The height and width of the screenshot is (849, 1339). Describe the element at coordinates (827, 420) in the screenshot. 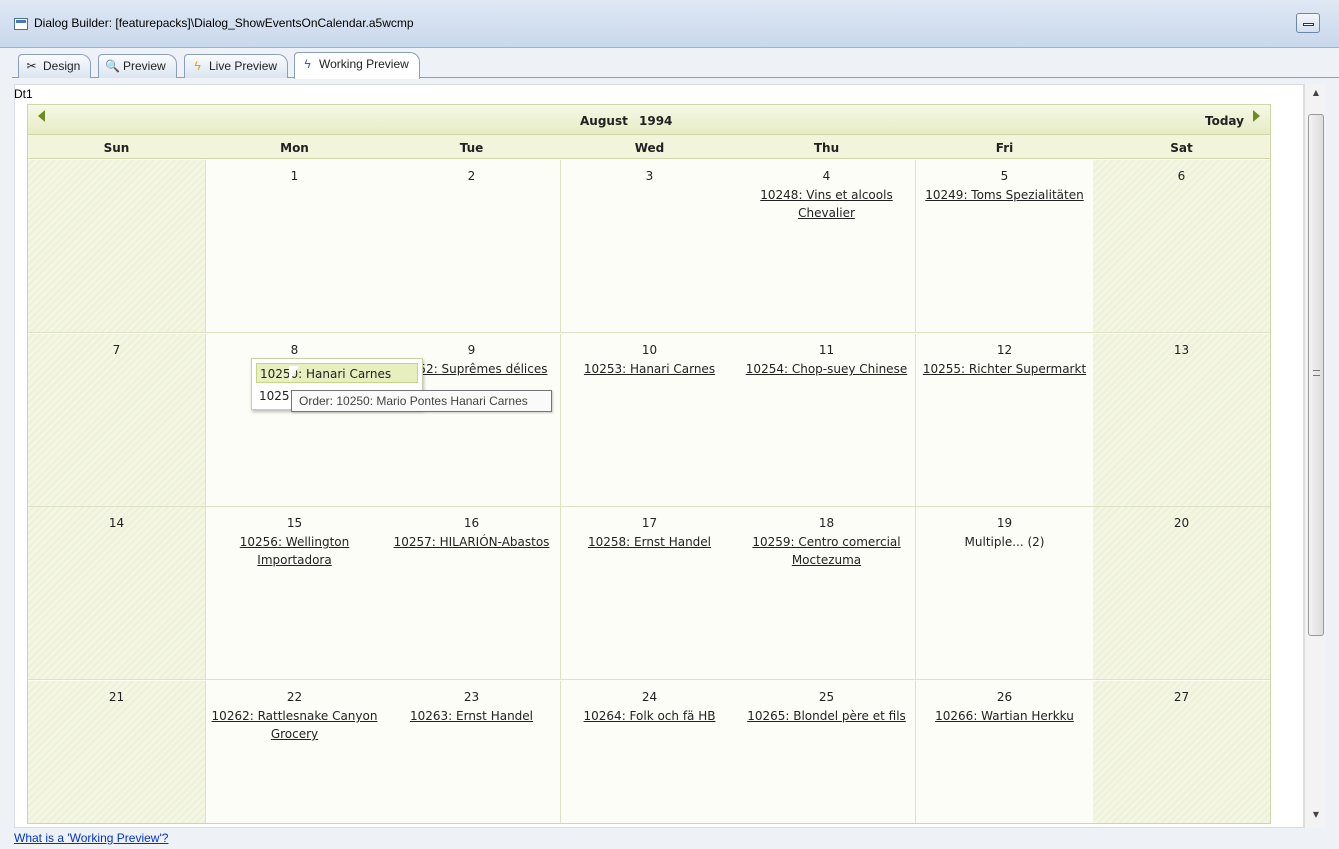

I see `calendar-day-cell: 11 10254: Chop-suey Chinese` at that location.